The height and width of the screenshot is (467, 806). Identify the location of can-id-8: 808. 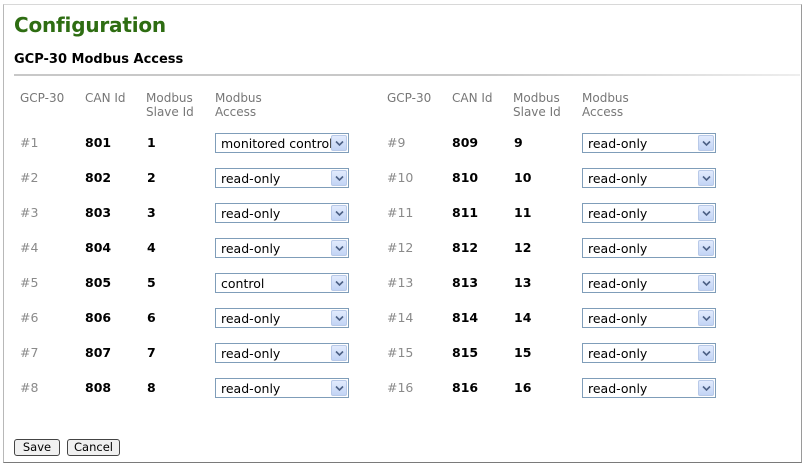
(98, 387).